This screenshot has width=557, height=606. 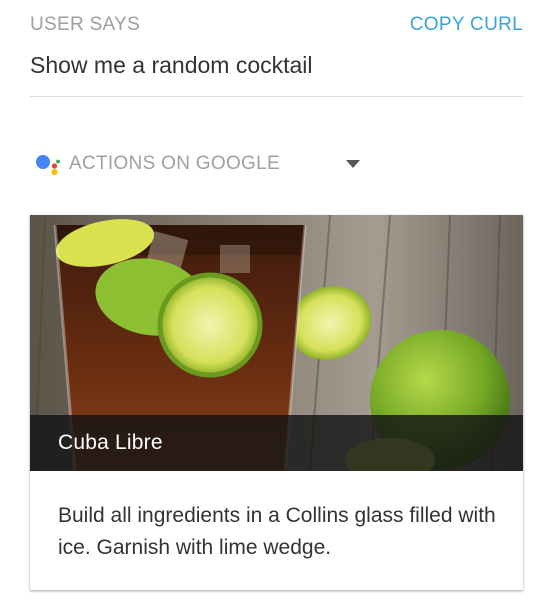 I want to click on agent-select-label: ACTIONS ON GOOGLE, so click(x=174, y=163).